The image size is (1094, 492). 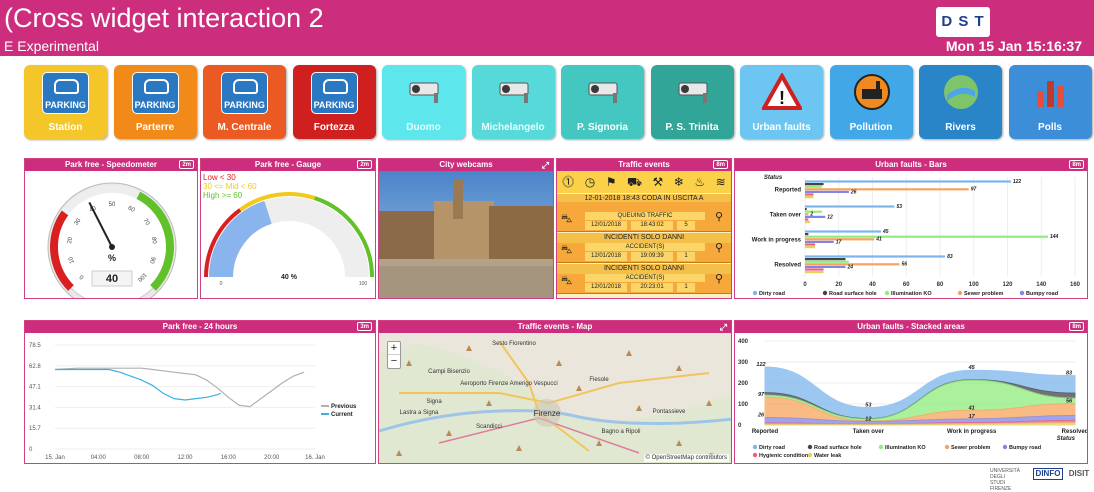 What do you see at coordinates (423, 102) in the screenshot?
I see `dashboard-button-duomo: Duomo` at bounding box center [423, 102].